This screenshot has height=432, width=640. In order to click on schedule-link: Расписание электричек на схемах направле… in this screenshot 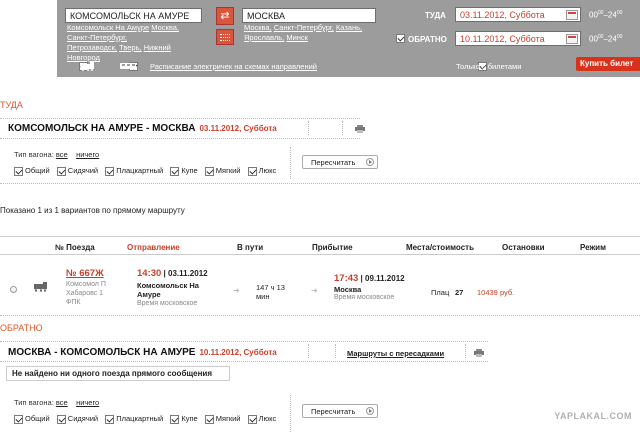, I will do `click(233, 67)`.